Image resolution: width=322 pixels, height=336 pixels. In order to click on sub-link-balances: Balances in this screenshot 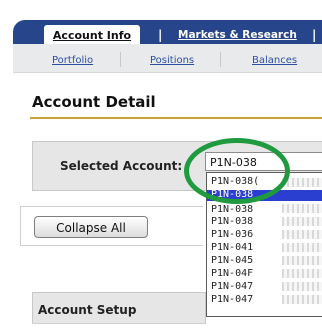, I will do `click(274, 60)`.